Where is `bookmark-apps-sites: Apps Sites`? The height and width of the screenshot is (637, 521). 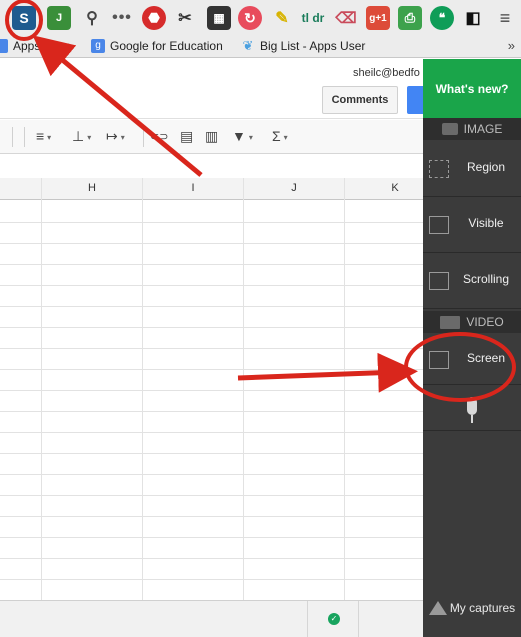
bookmark-apps-sites: Apps Sites is located at coordinates (35, 46).